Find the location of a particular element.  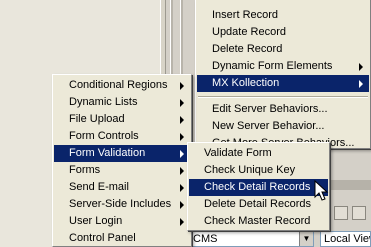

menu-item-label: Check Detail Records is located at coordinates (257, 187).